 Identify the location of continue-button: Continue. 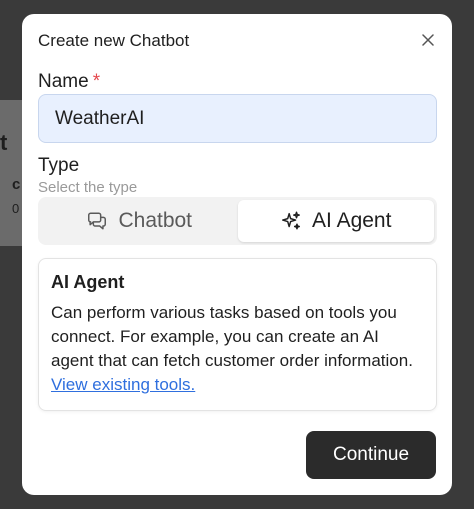
(371, 455).